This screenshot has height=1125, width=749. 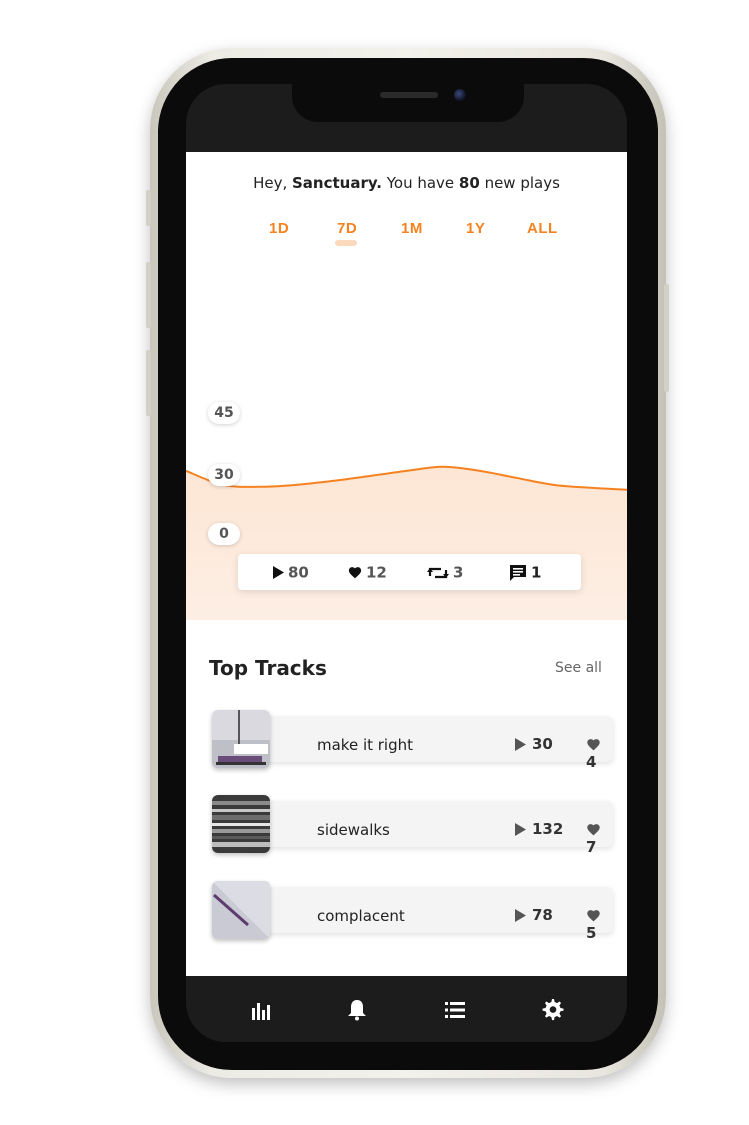 What do you see at coordinates (353, 830) in the screenshot?
I see `track-title: sidewalks` at bounding box center [353, 830].